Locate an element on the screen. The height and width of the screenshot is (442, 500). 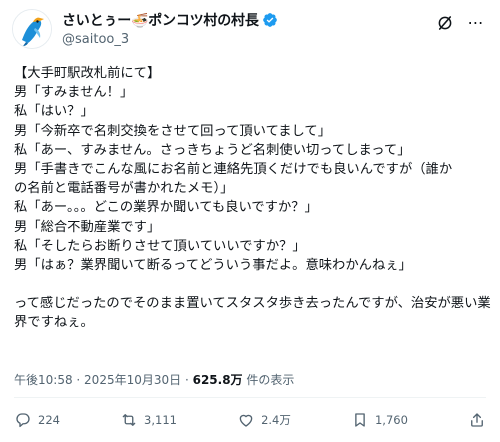
more-options-icon: ⋯ is located at coordinates (476, 23).